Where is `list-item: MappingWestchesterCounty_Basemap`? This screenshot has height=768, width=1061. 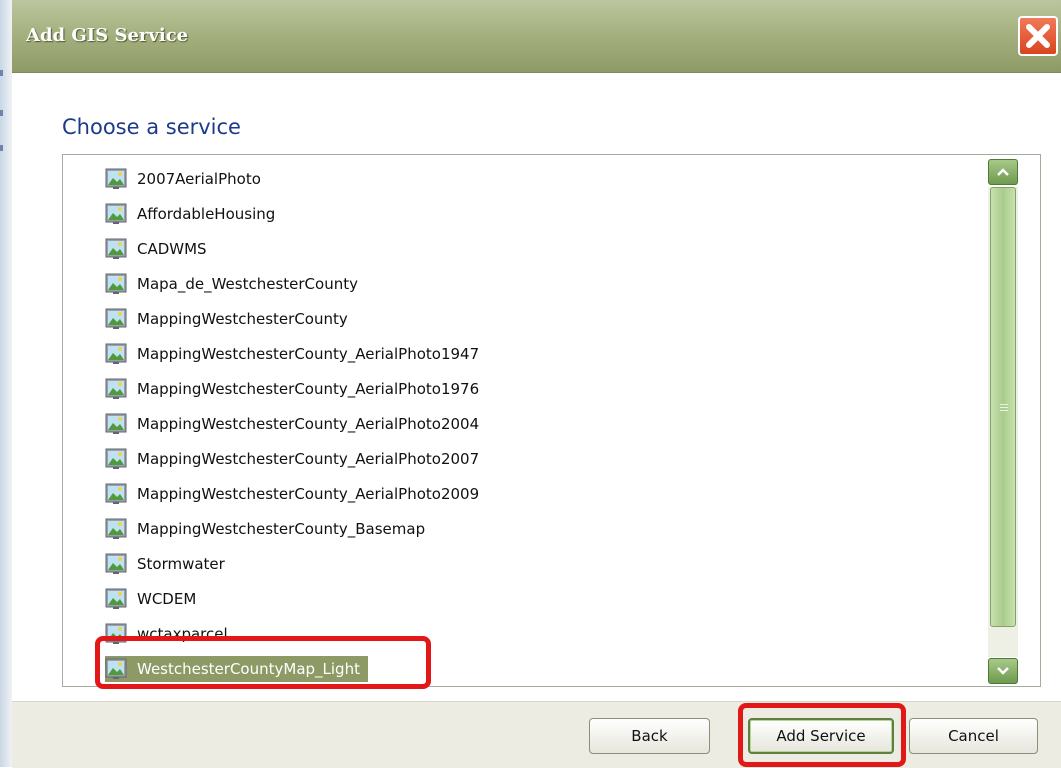
list-item: MappingWestchesterCounty_Basemap is located at coordinates (265, 529).